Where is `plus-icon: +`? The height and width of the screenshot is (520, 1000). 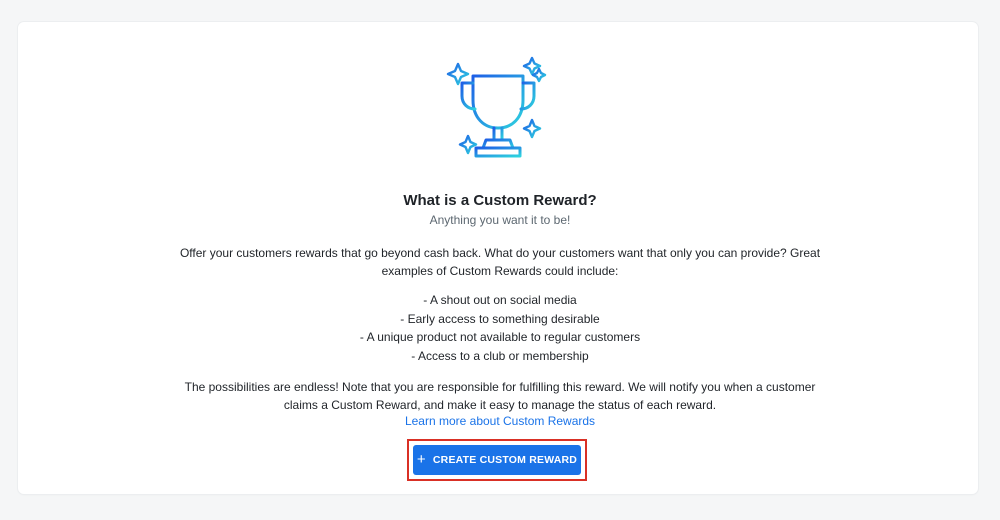
plus-icon: + is located at coordinates (421, 459).